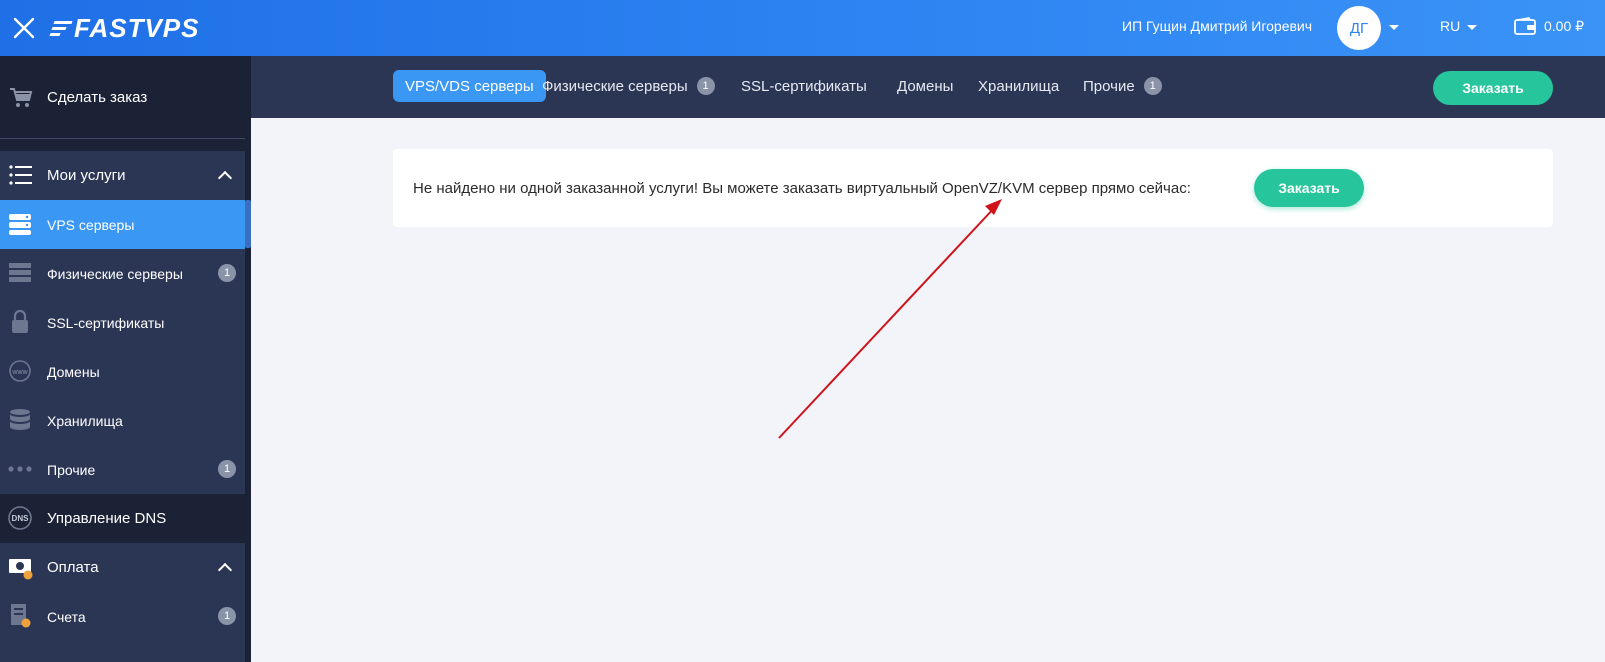 Image resolution: width=1605 pixels, height=662 pixels. What do you see at coordinates (97, 97) in the screenshot?
I see `sidebar-make-order-label: Сделать заказ` at bounding box center [97, 97].